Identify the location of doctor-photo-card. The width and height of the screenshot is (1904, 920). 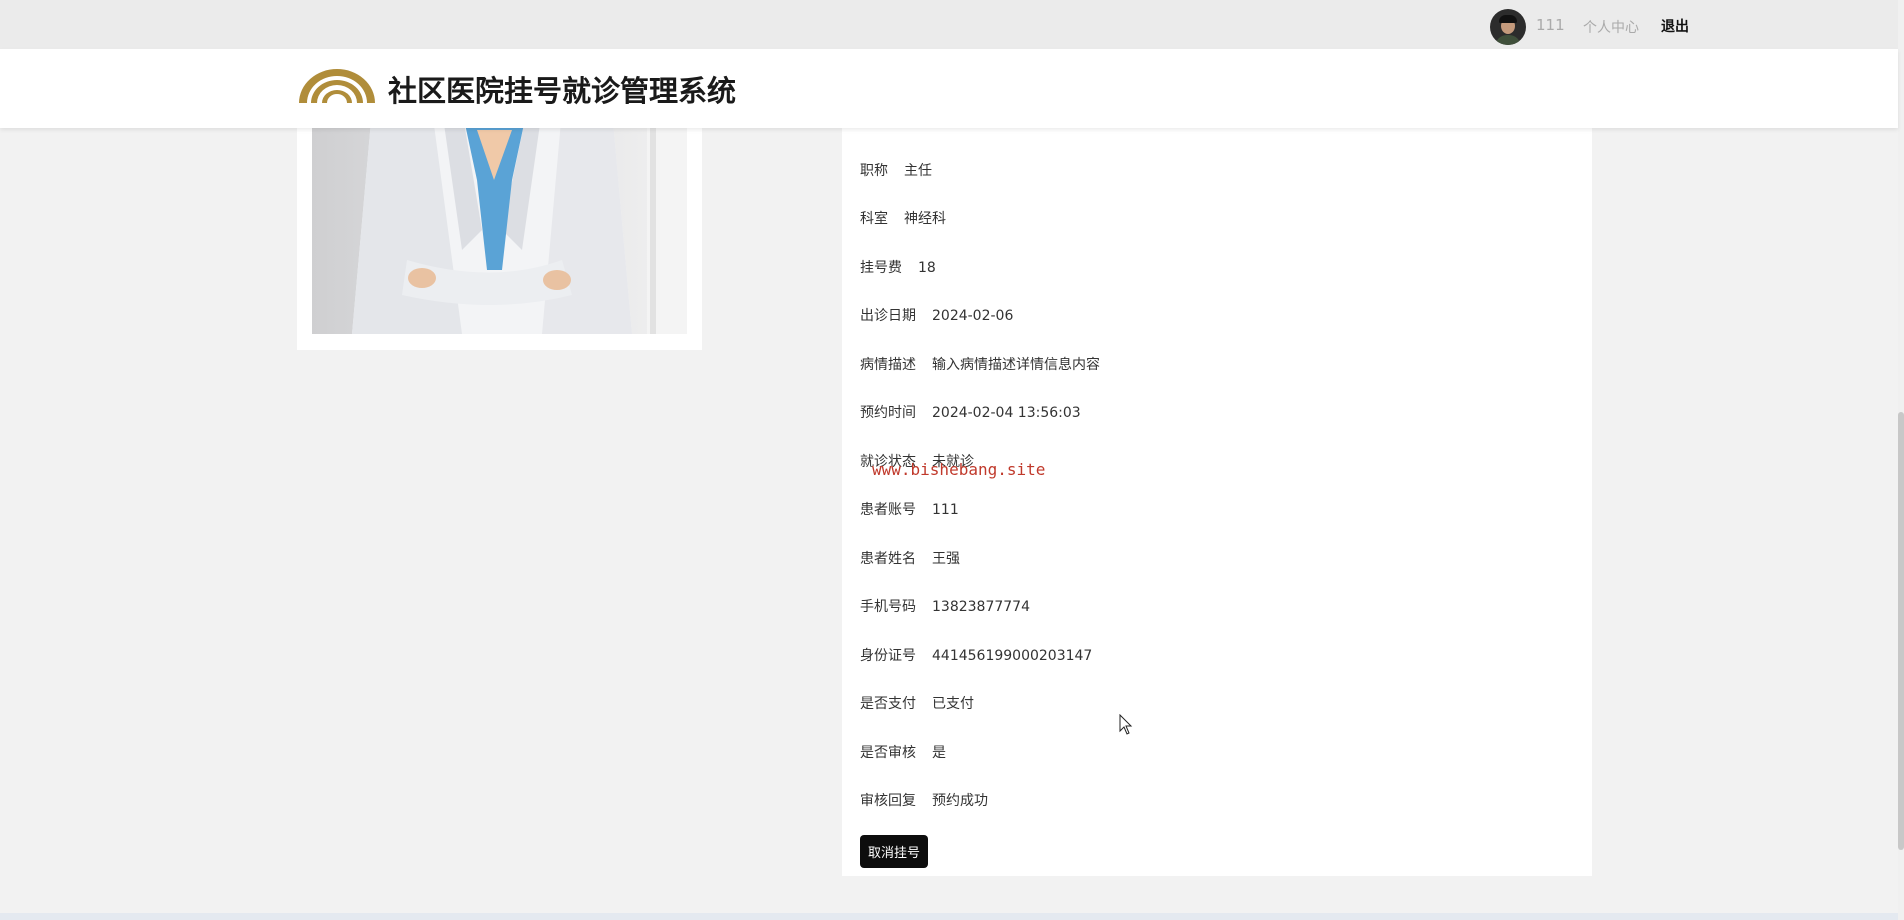
(499, 225).